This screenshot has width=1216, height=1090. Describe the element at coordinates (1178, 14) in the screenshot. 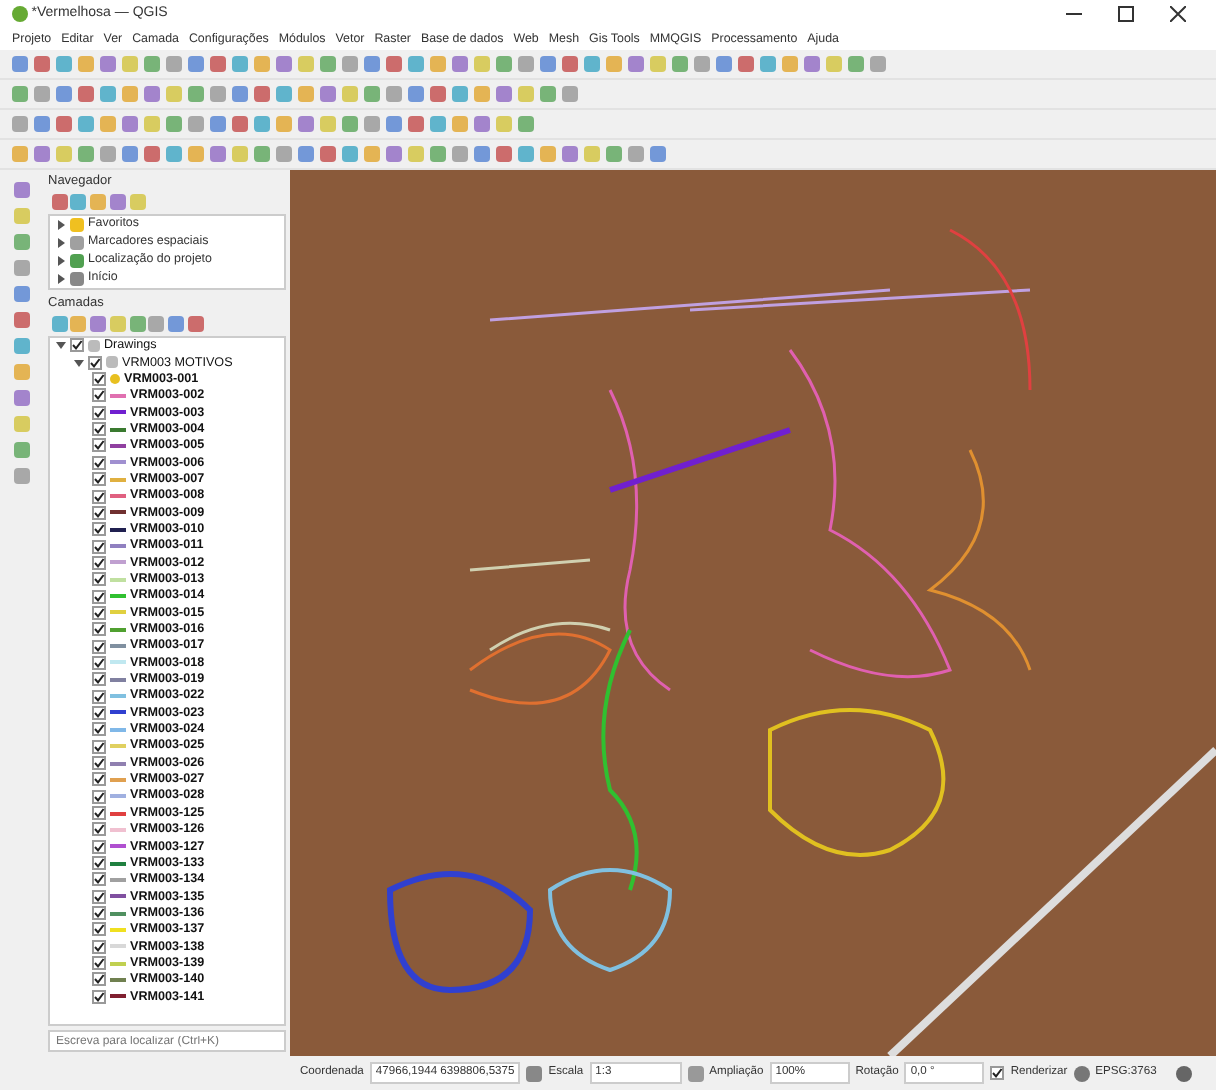

I see `close-icon` at that location.